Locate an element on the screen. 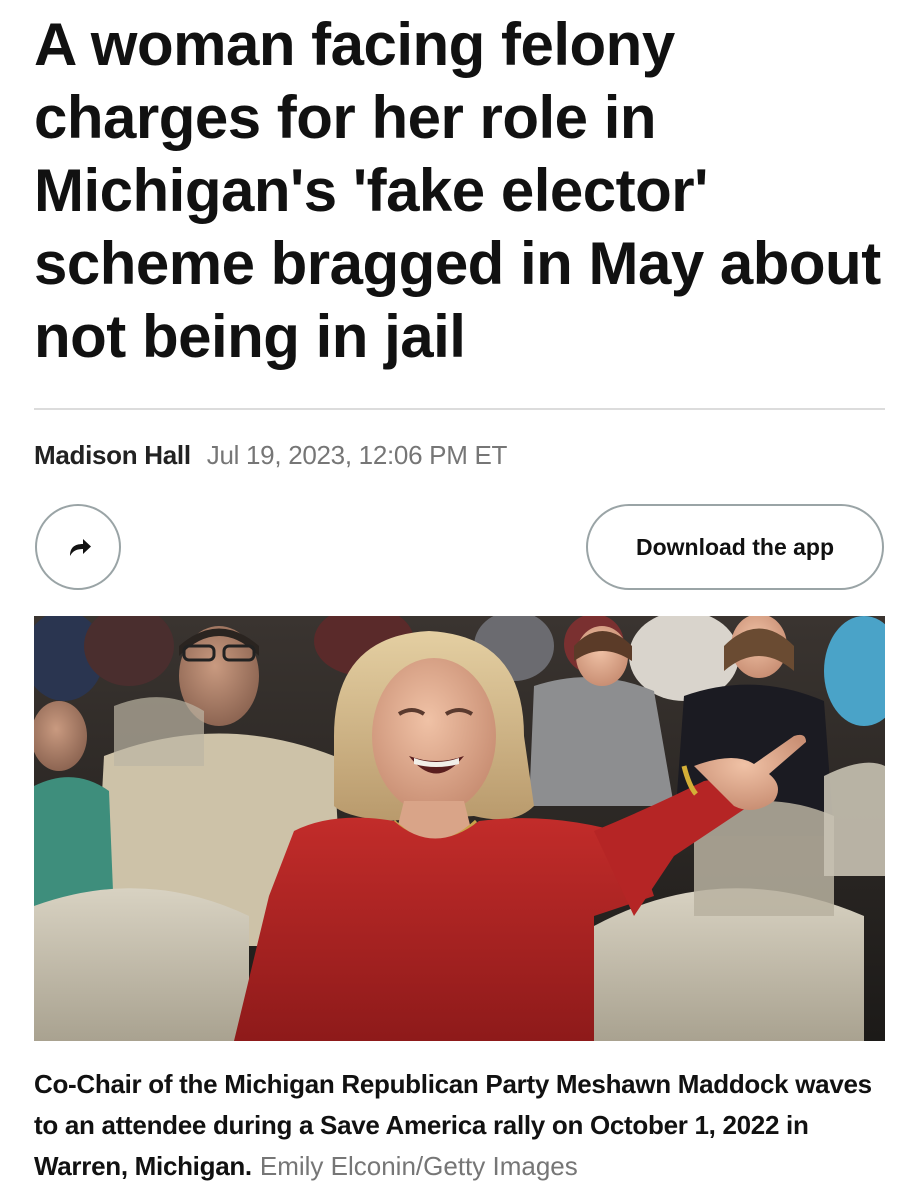 The height and width of the screenshot is (1199, 922). share-button is located at coordinates (78, 547).